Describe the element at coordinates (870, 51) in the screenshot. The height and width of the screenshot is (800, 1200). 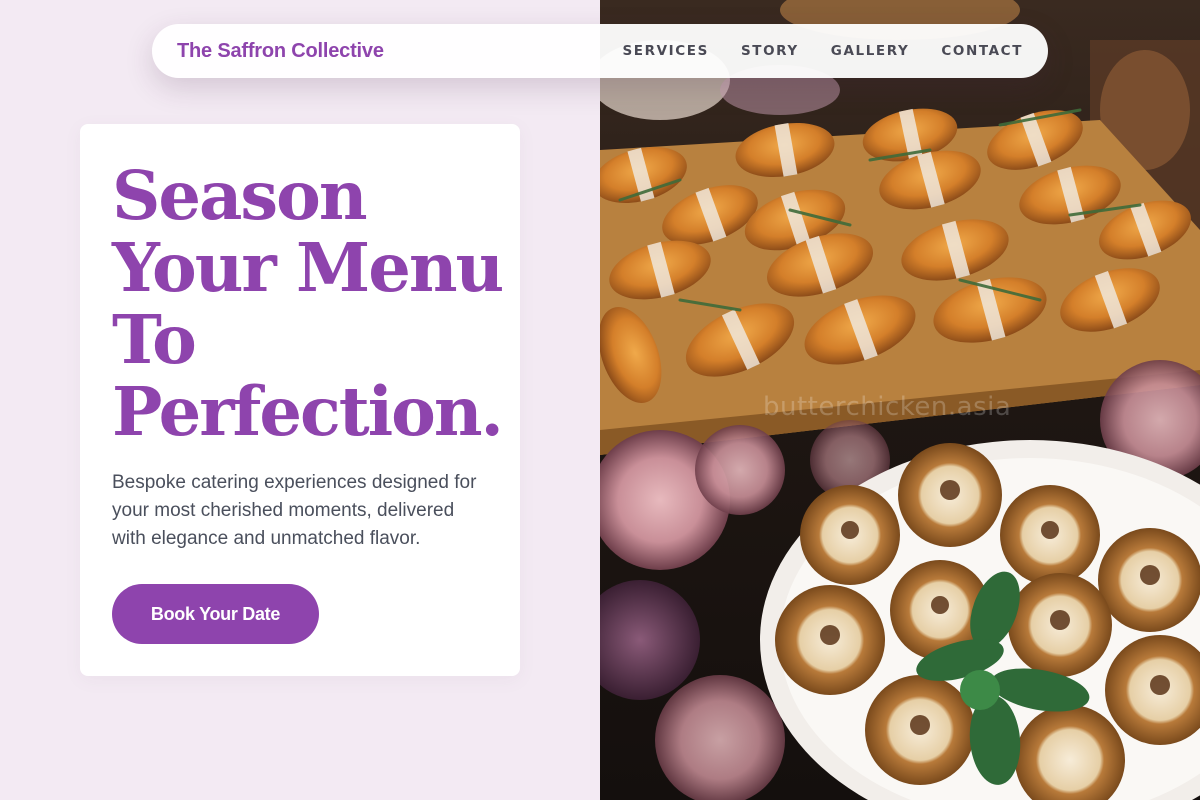
I see `nav-link-gallery: GALLERY` at that location.